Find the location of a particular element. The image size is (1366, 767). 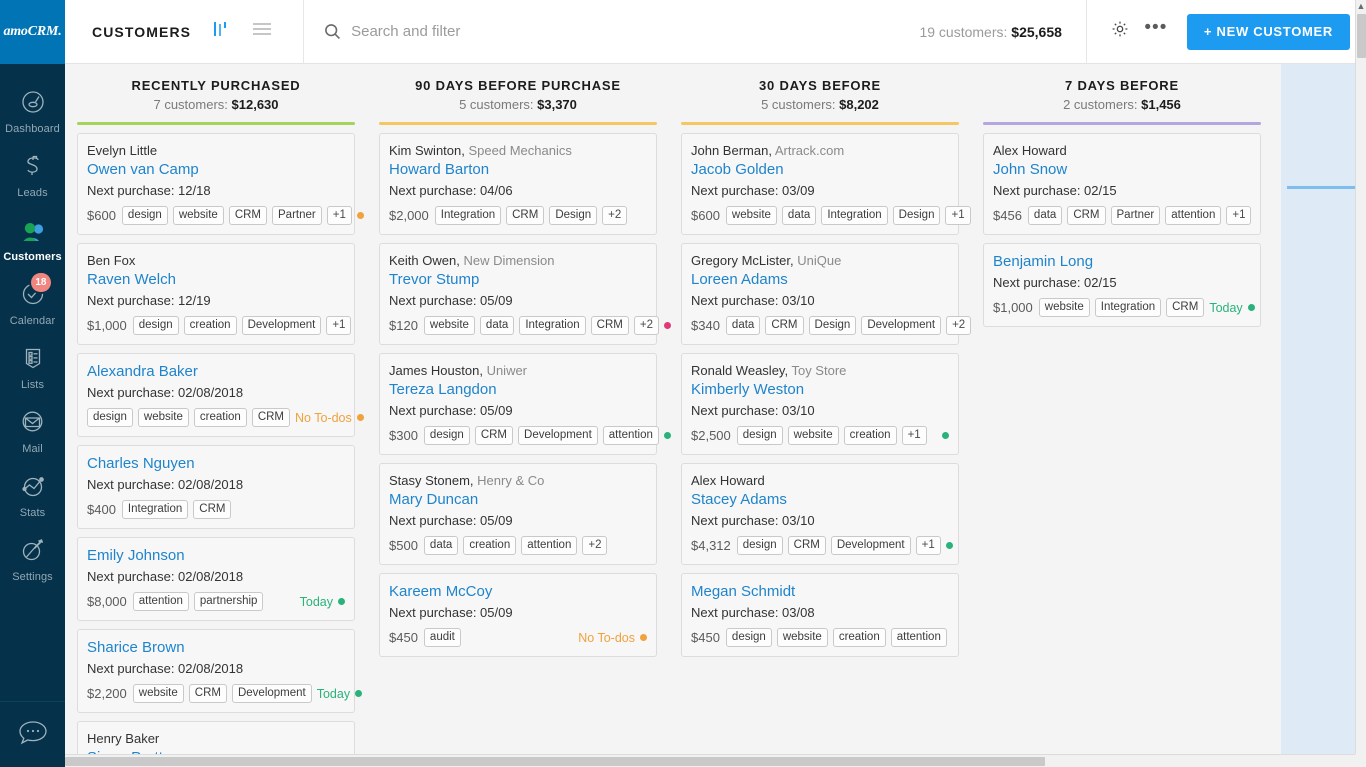

card-customer-name: Loreen Adams is located at coordinates (820, 280).